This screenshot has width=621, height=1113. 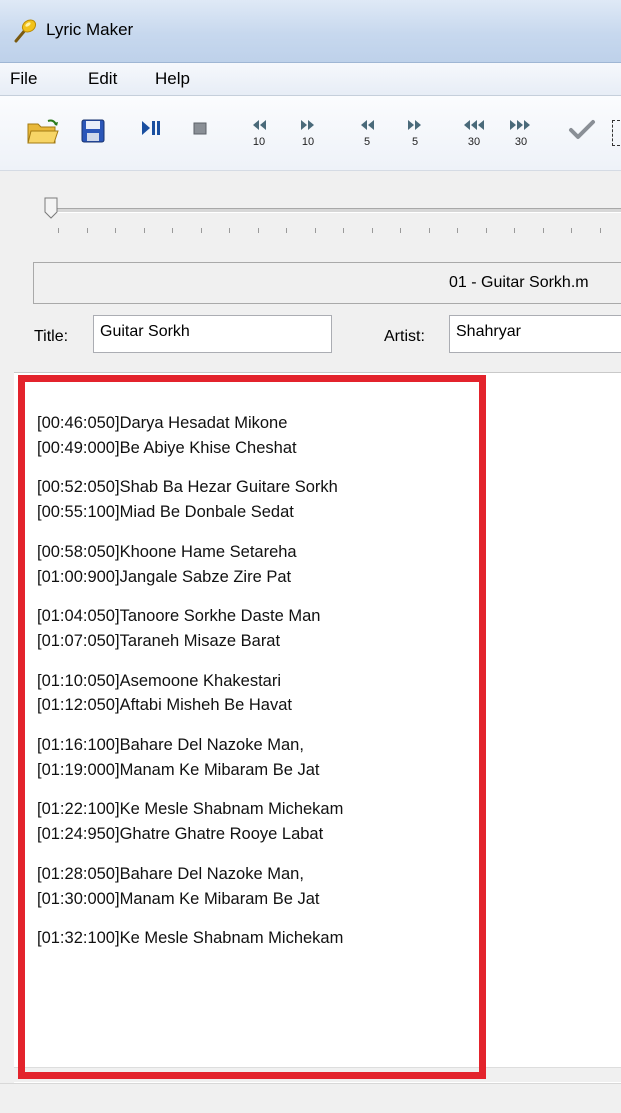 I want to click on rewind-5-button: 5, so click(x=367, y=136).